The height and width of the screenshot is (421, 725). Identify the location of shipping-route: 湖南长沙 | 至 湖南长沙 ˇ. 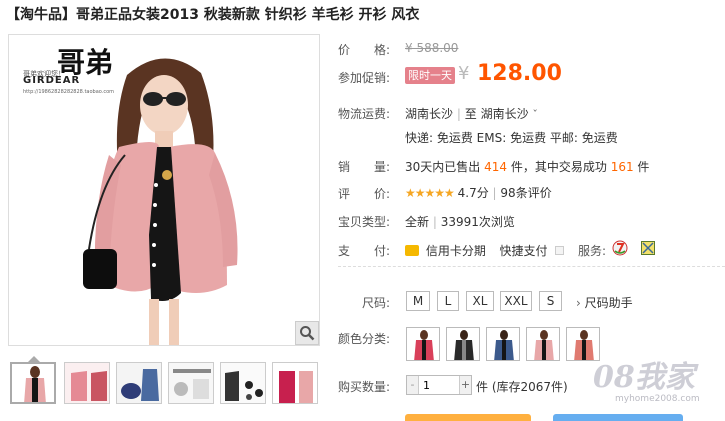
(471, 113).